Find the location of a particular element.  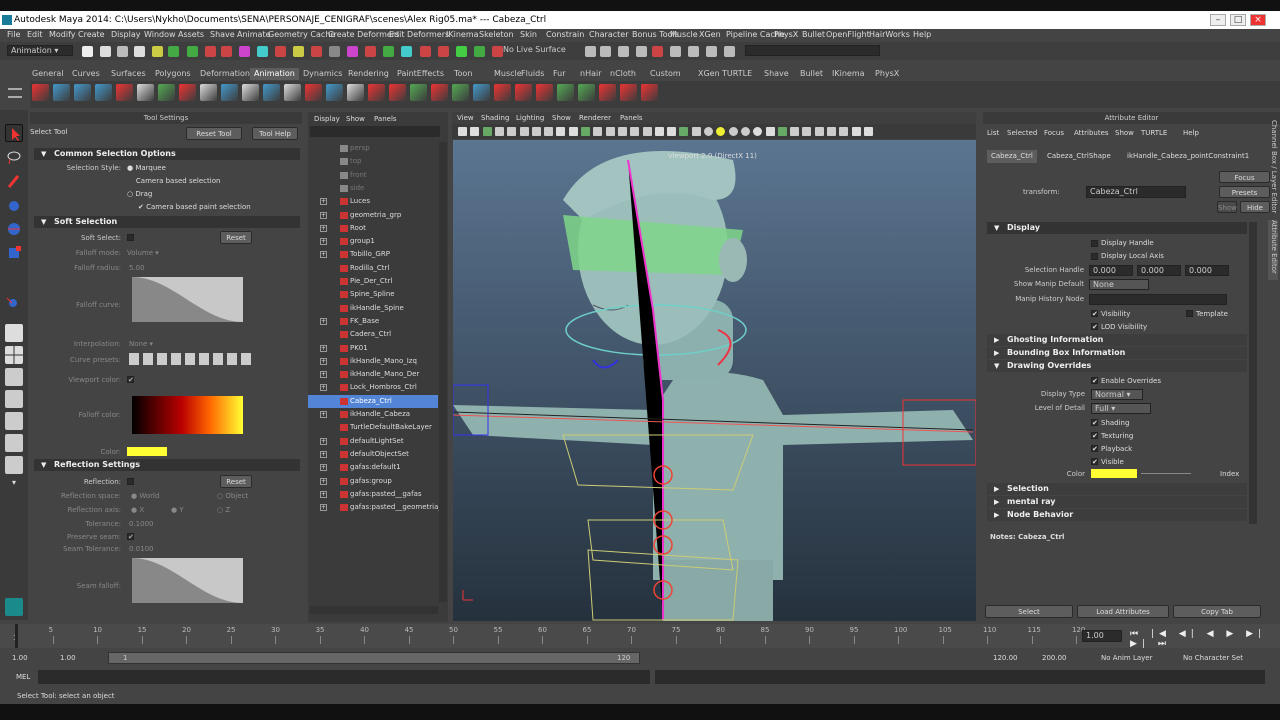

range-slider: 1 120 is located at coordinates (374, 658).